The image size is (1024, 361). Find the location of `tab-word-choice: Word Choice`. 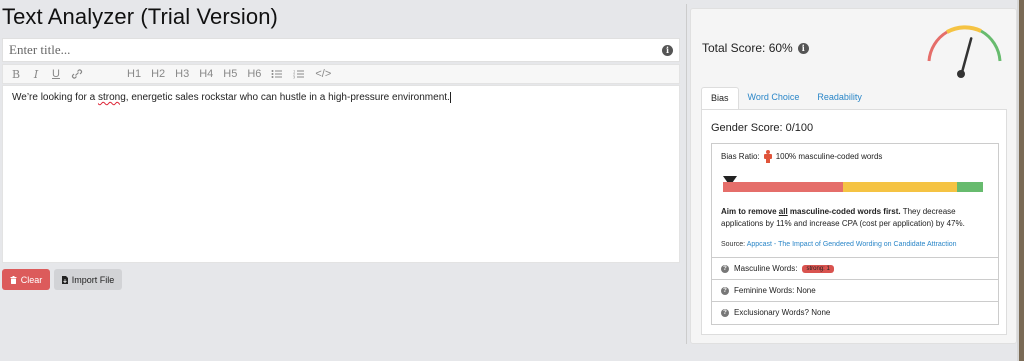

tab-word-choice: Word Choice is located at coordinates (774, 98).